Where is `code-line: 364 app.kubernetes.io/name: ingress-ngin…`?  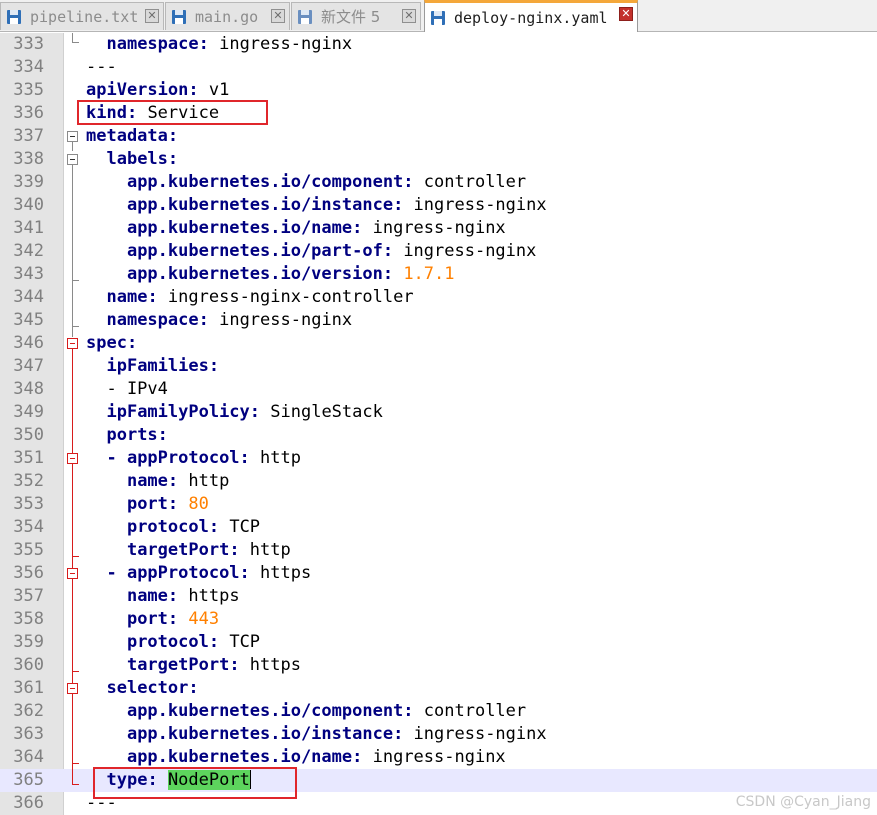 code-line: 364 app.kubernetes.io/name: ingress-ngin… is located at coordinates (438, 757).